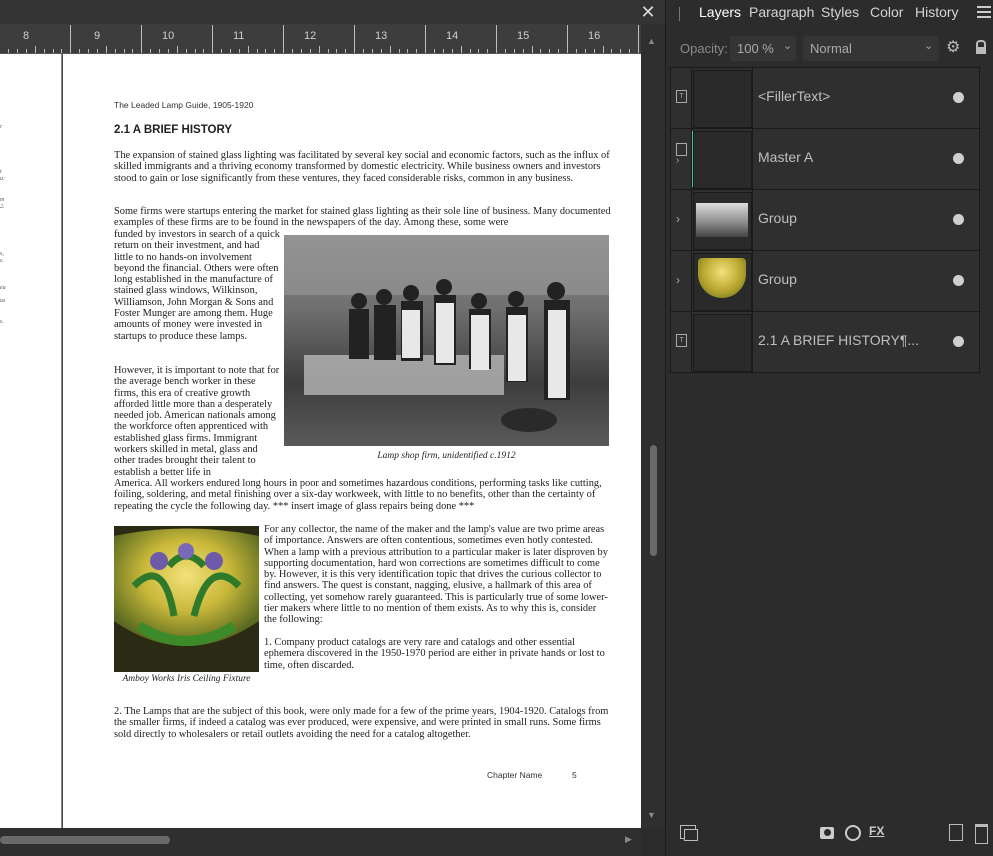 The height and width of the screenshot is (856, 993). Describe the element at coordinates (777, 279) in the screenshot. I see `layer-name: Group` at that location.